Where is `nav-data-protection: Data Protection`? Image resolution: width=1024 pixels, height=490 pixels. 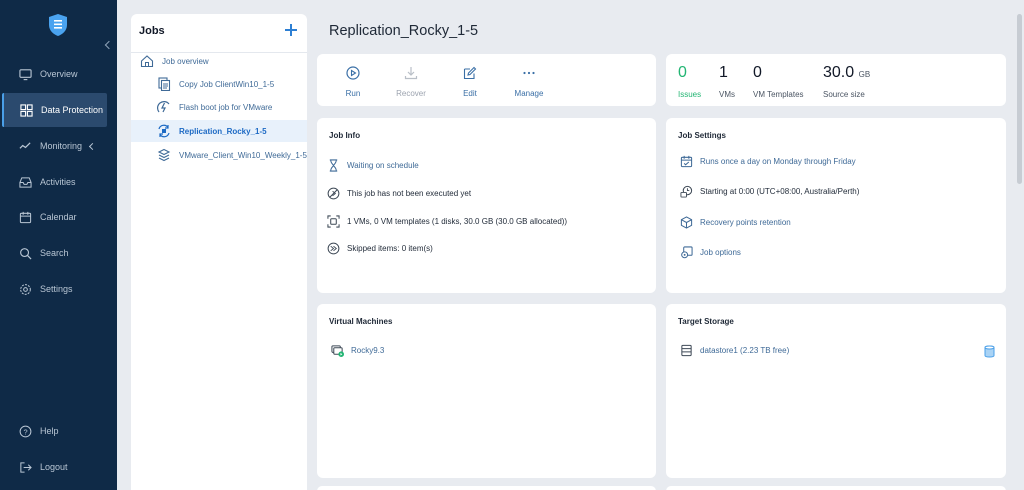
nav-data-protection: Data Protection is located at coordinates (54, 110).